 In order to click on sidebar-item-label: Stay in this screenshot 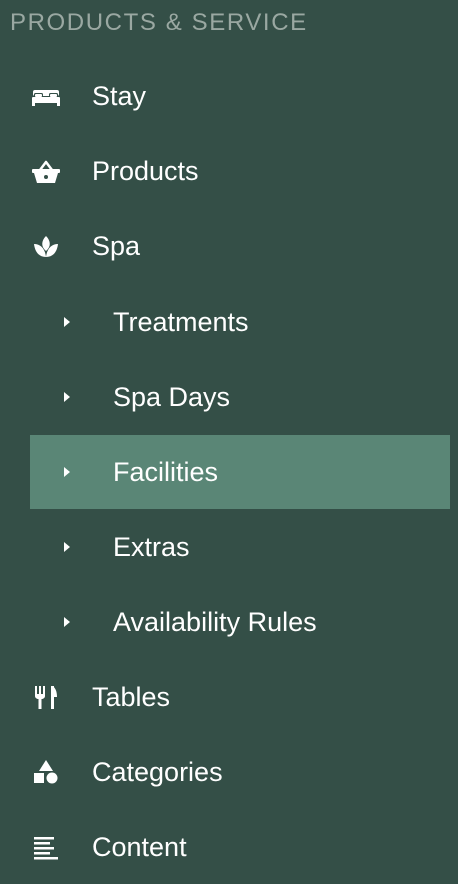, I will do `click(119, 96)`.